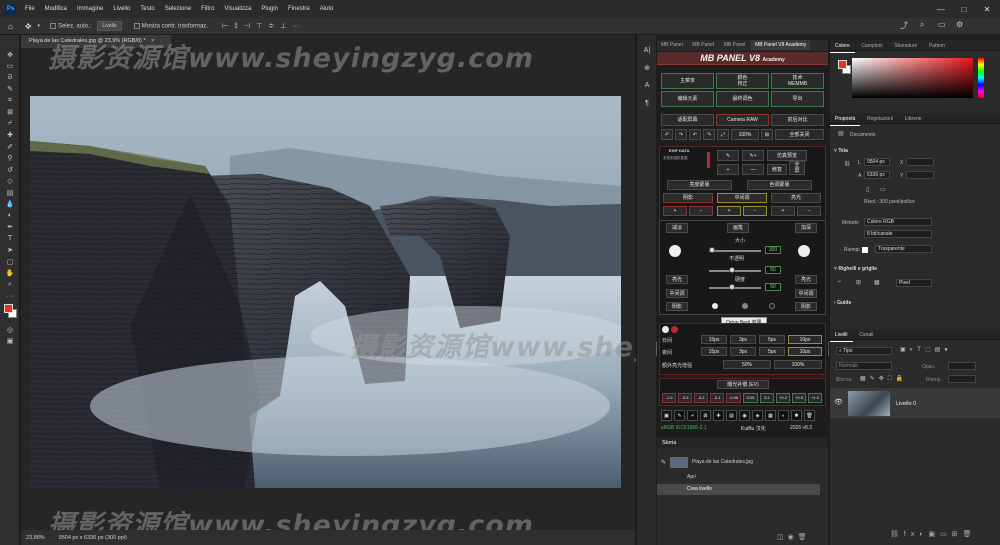 Image resolution: width=1000 pixels, height=545 pixels. I want to click on luminosity-mask-button: 亮度蒙版, so click(699, 185).